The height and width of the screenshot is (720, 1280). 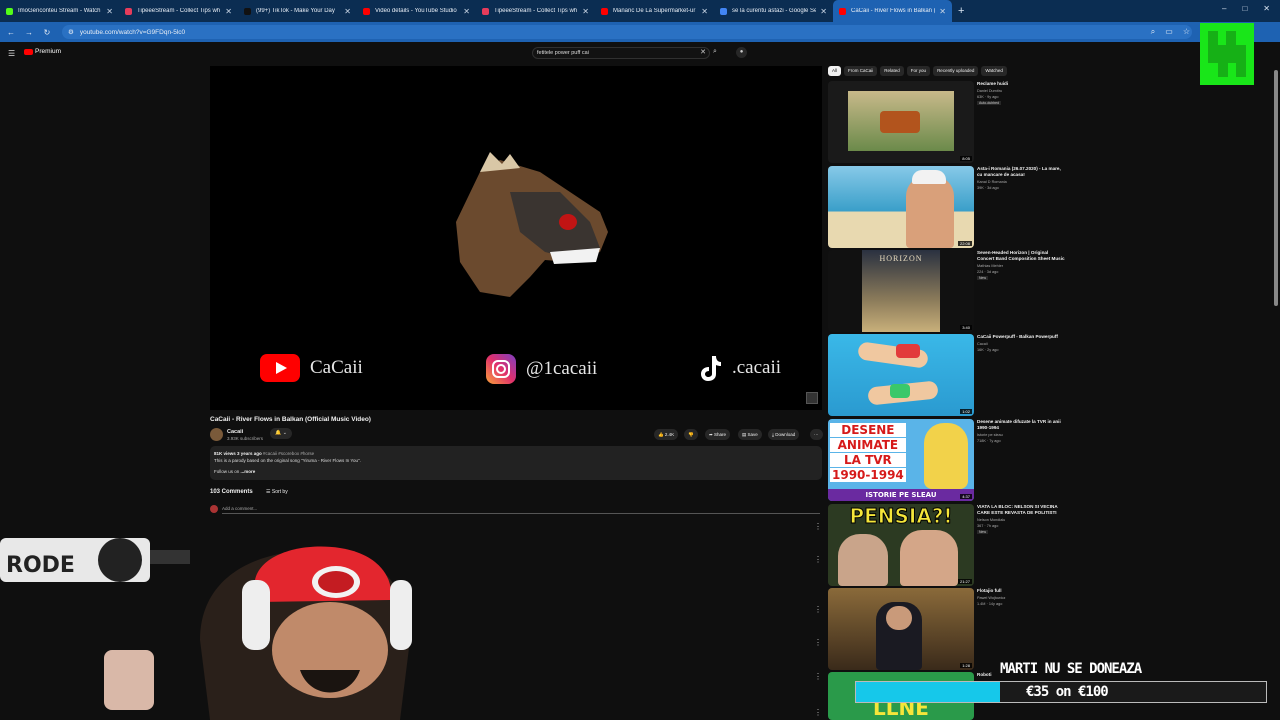 I want to click on filter-chip: Related, so click(x=892, y=71).